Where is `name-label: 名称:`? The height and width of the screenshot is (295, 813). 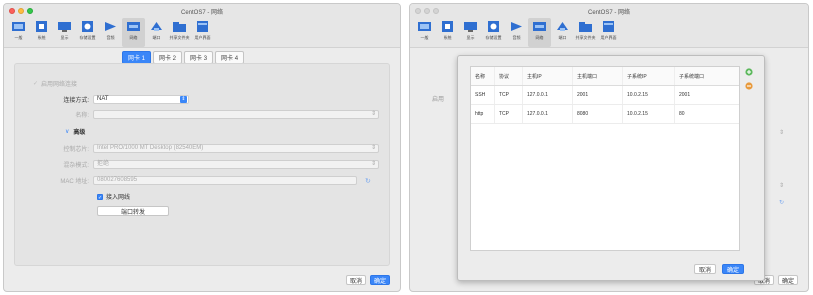 name-label: 名称: is located at coordinates (82, 116).